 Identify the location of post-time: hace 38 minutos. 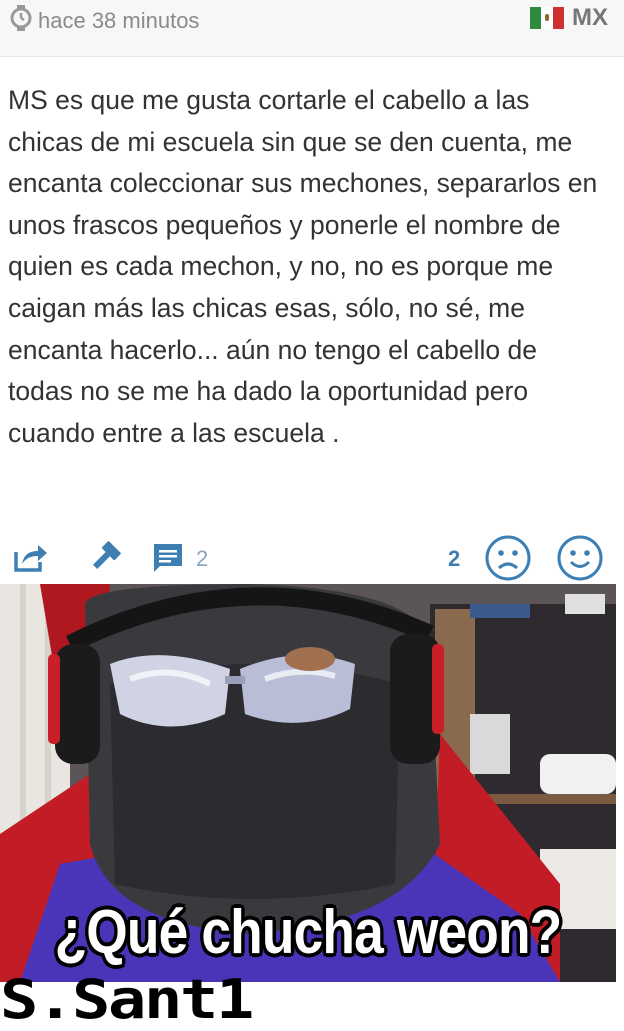
(104, 20).